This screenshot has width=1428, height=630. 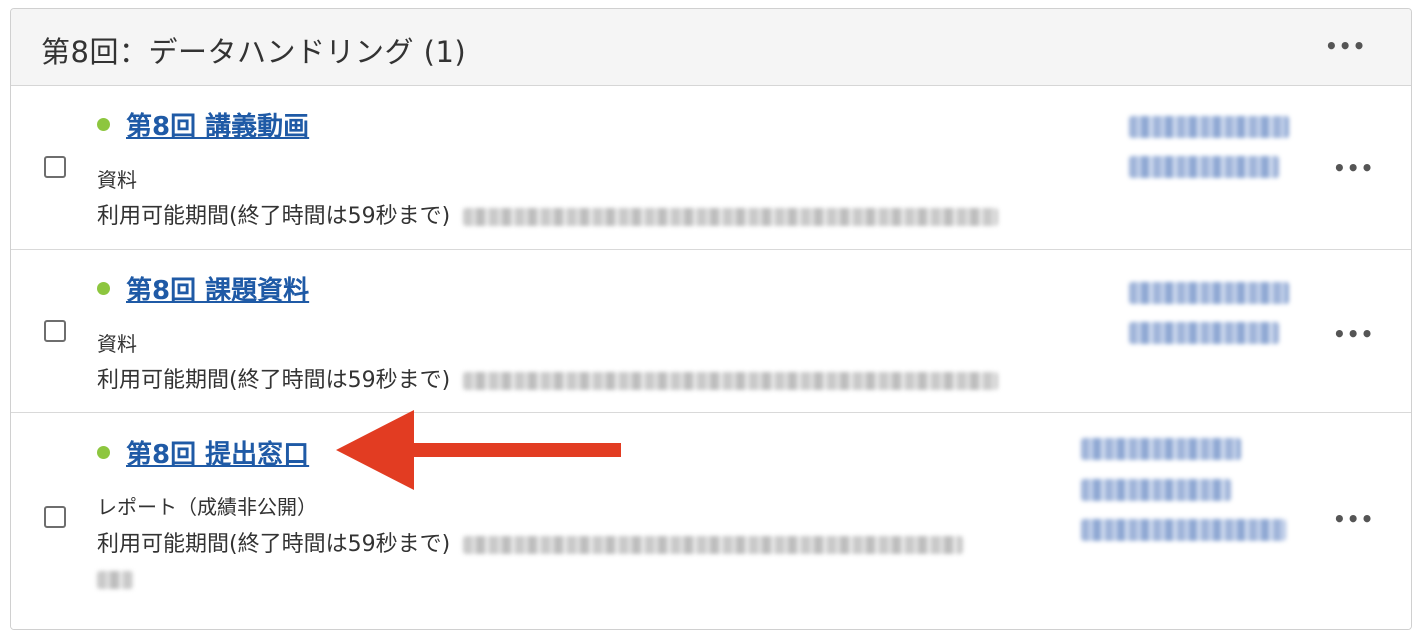 I want to click on item-title-link: 第8回 課題資料, so click(x=217, y=288).